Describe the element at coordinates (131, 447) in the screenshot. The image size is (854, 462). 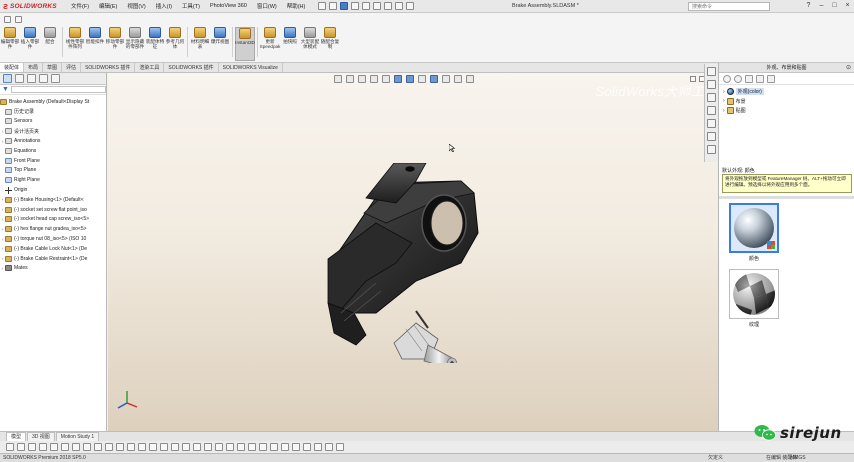
I see `fillet-icon` at that location.